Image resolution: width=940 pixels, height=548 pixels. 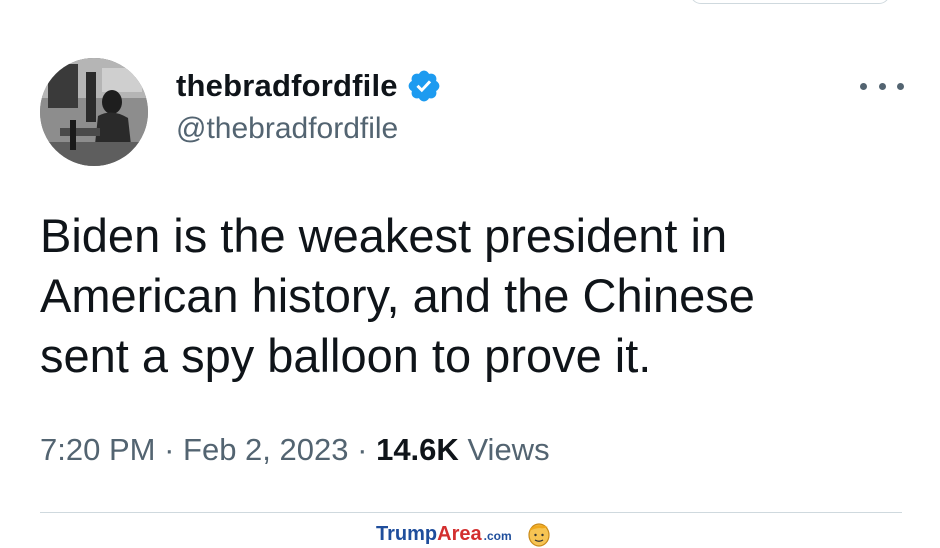 I want to click on tweet-time: 7:20 PM, so click(x=97, y=449).